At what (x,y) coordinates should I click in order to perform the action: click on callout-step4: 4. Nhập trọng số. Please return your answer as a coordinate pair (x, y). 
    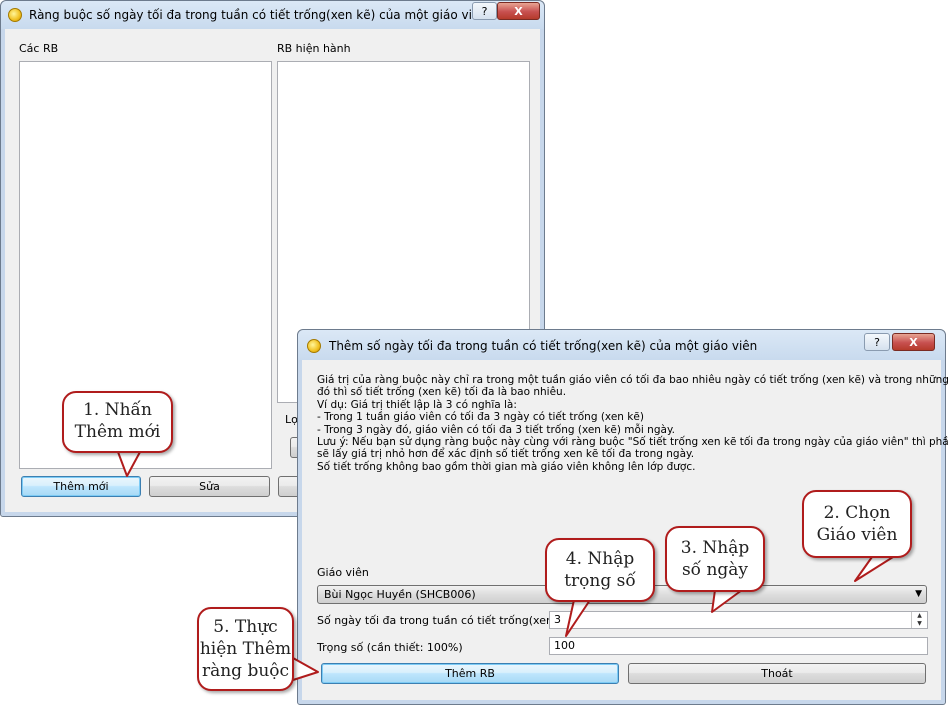
    Looking at the image, I should click on (600, 570).